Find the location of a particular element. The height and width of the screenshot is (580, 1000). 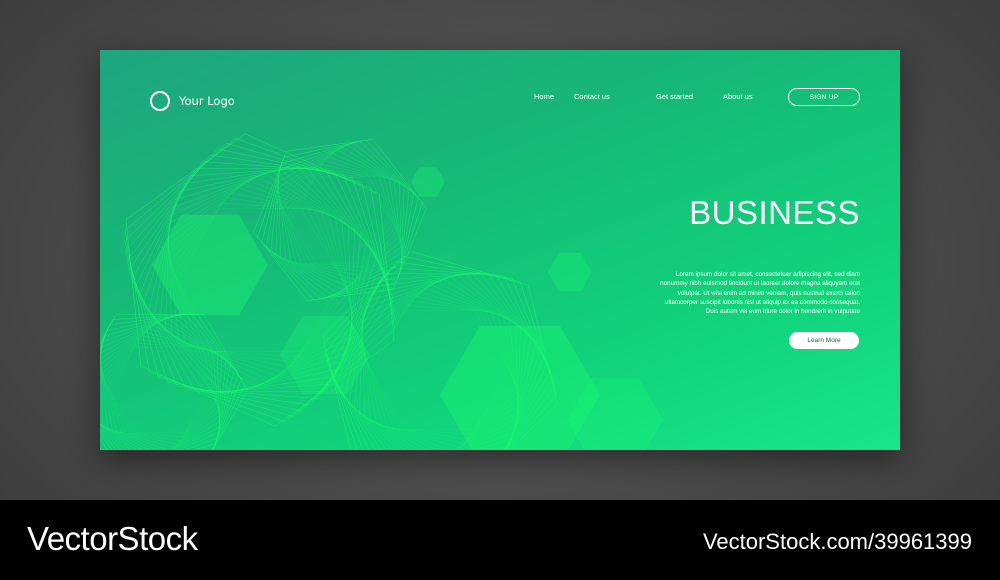

sign-up-button: SIGN UP is located at coordinates (824, 97).